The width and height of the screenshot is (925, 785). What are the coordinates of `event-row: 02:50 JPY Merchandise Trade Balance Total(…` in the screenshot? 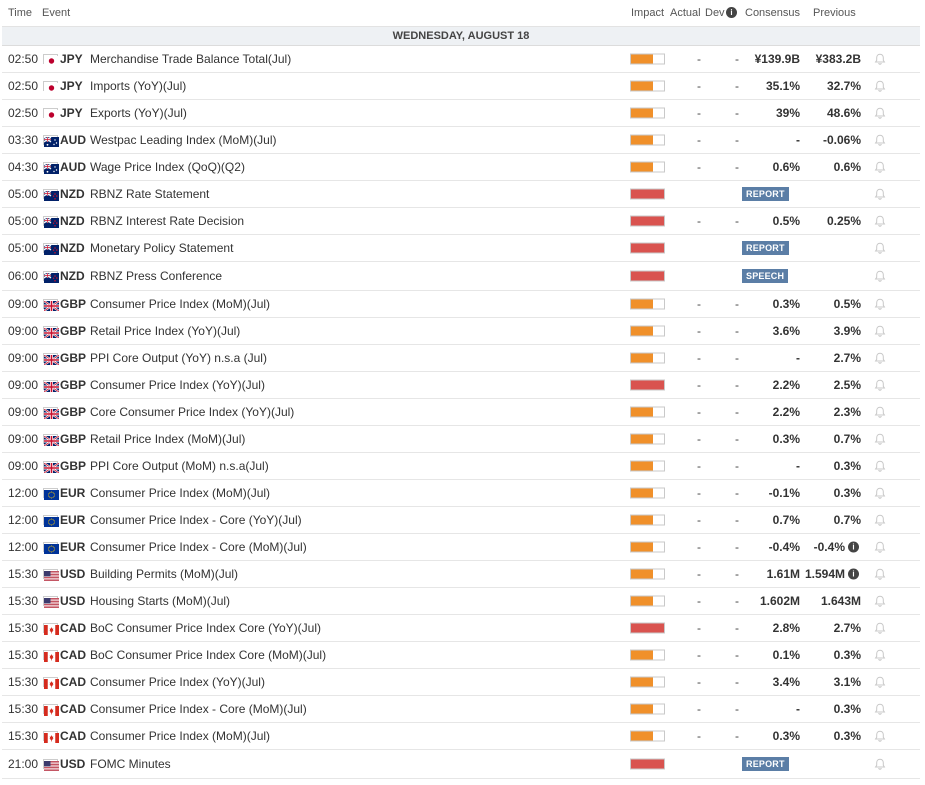 It's located at (461, 59).